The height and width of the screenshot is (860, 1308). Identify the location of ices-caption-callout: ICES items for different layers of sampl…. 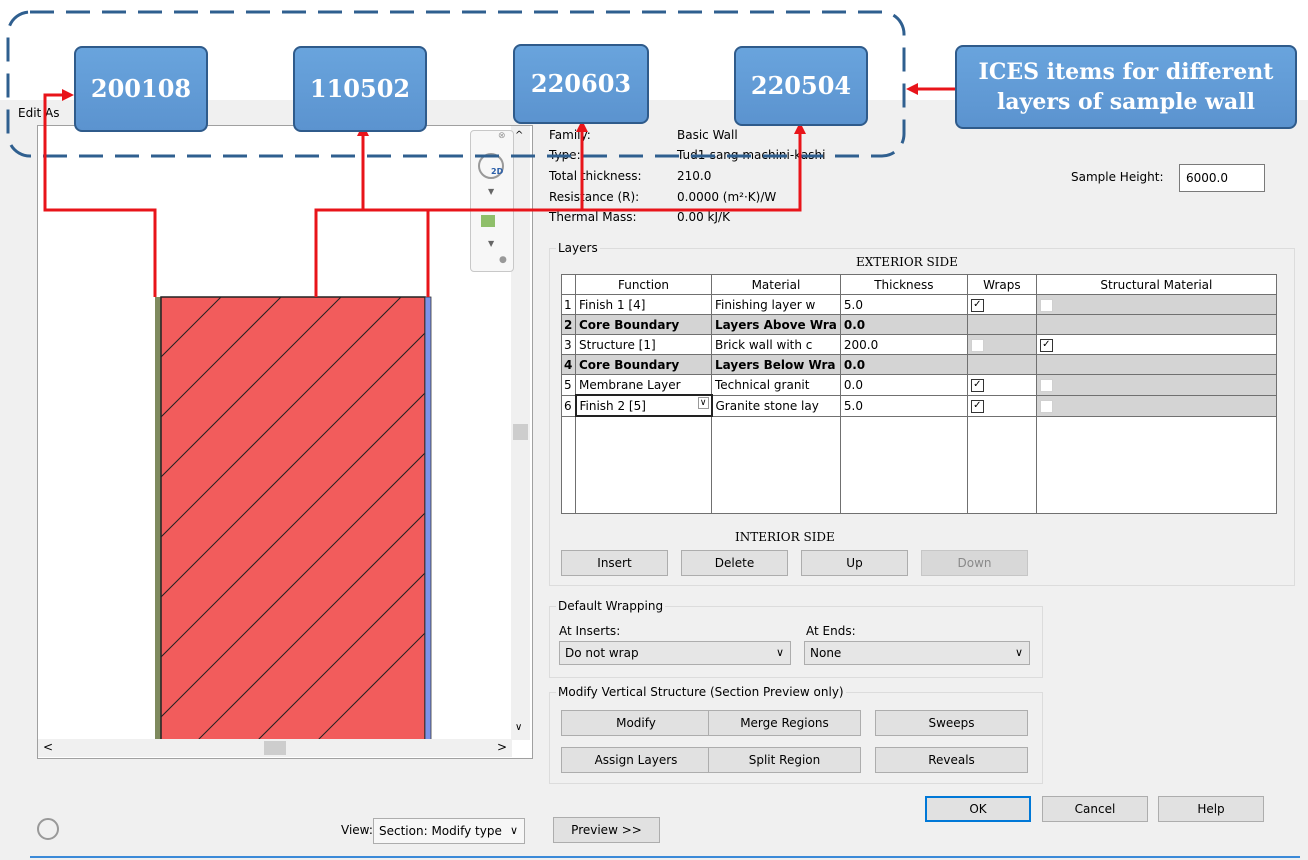
(1126, 87).